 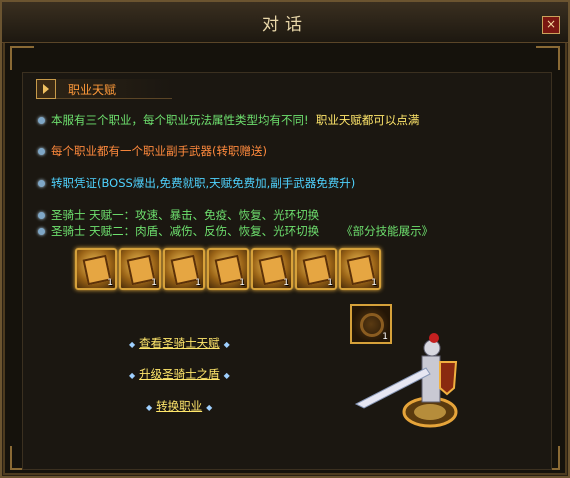 I want to click on close-icon: ×, so click(x=551, y=25).